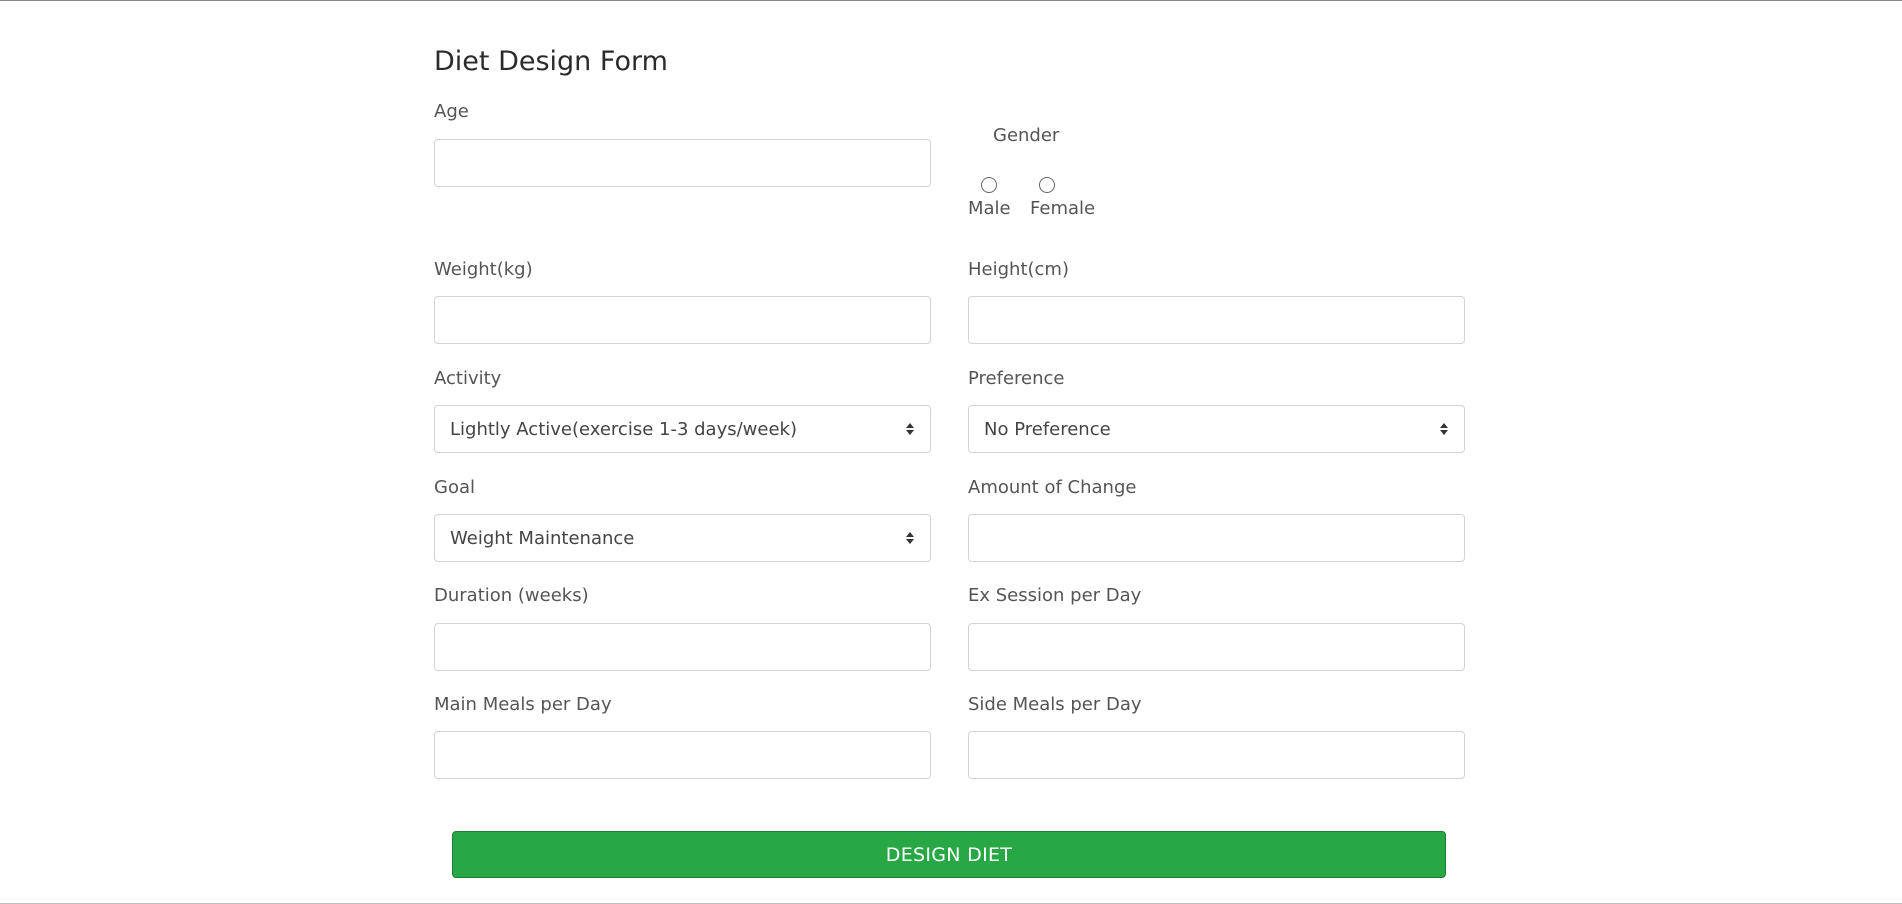  Describe the element at coordinates (1018, 269) in the screenshot. I see `height-label: Height(cm)` at that location.